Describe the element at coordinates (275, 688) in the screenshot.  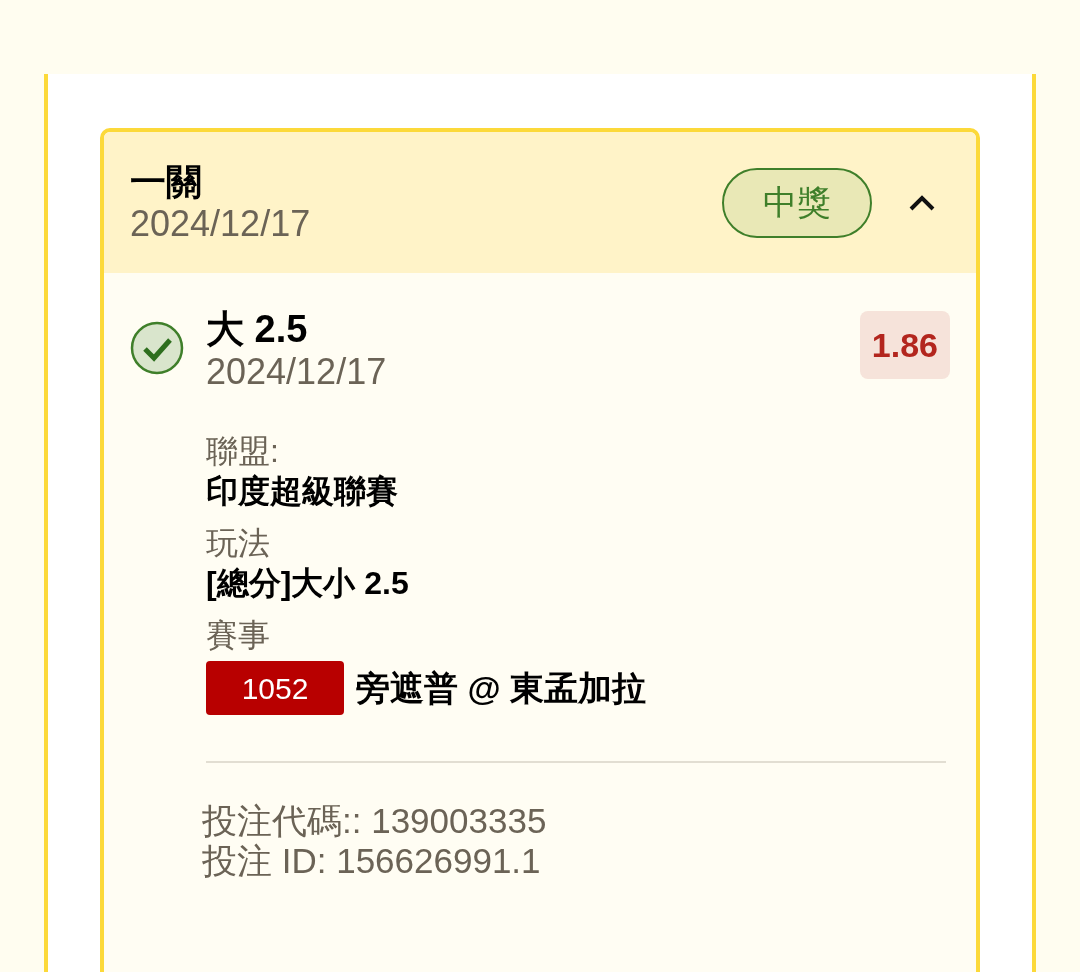
I see `match-code-badge: 1052` at that location.